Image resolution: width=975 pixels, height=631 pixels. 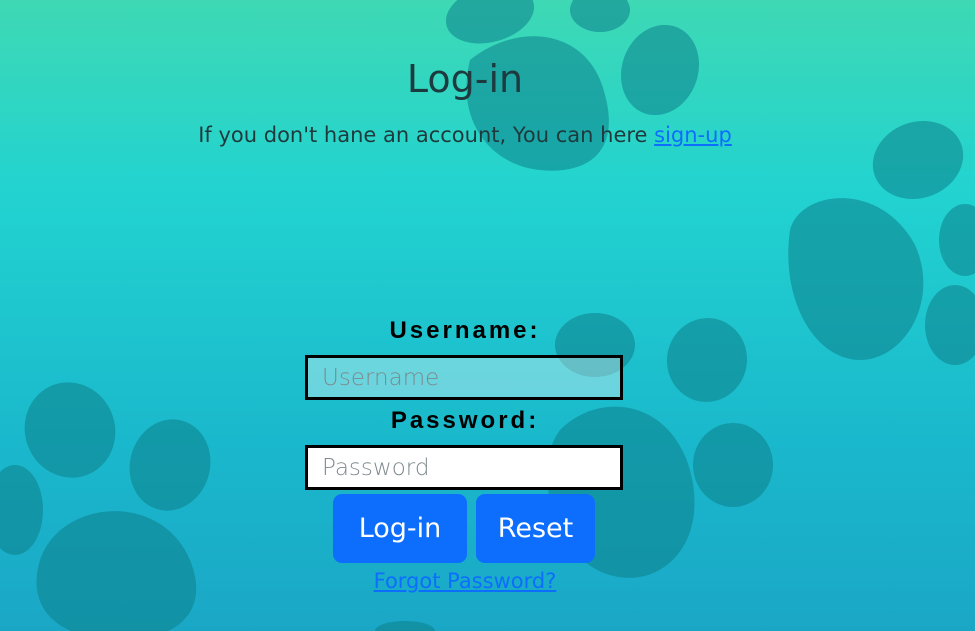 What do you see at coordinates (465, 420) in the screenshot?
I see `password-label: Password:` at bounding box center [465, 420].